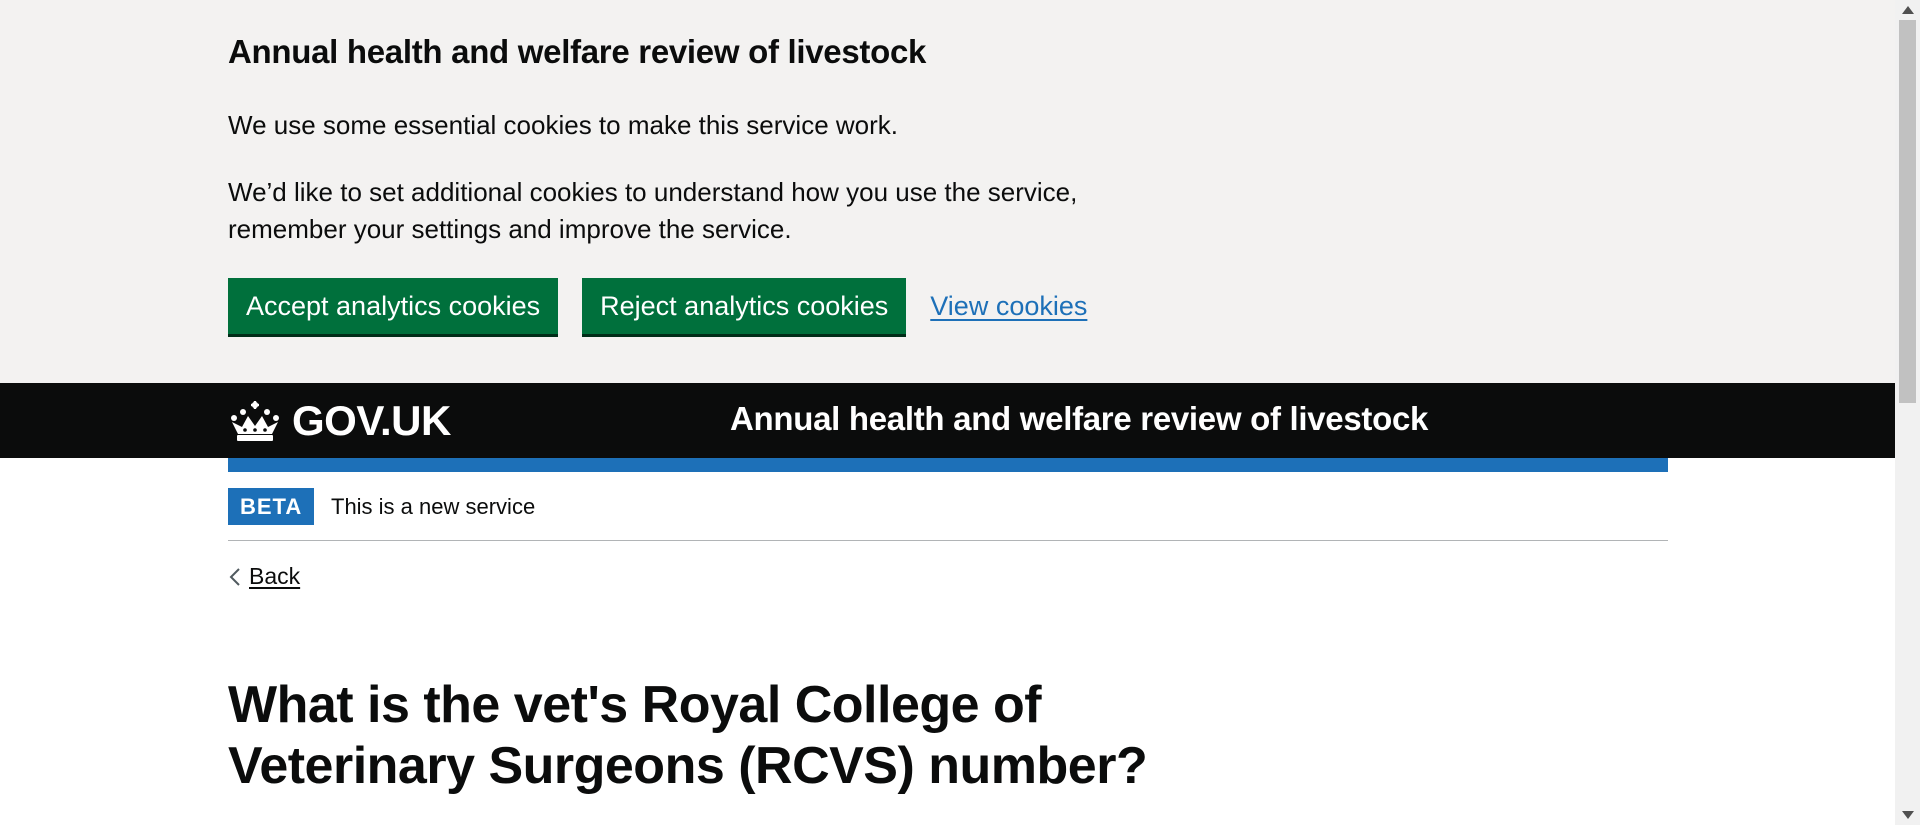 The width and height of the screenshot is (1920, 825). I want to click on scrollbar-thumb, so click(1907, 211).